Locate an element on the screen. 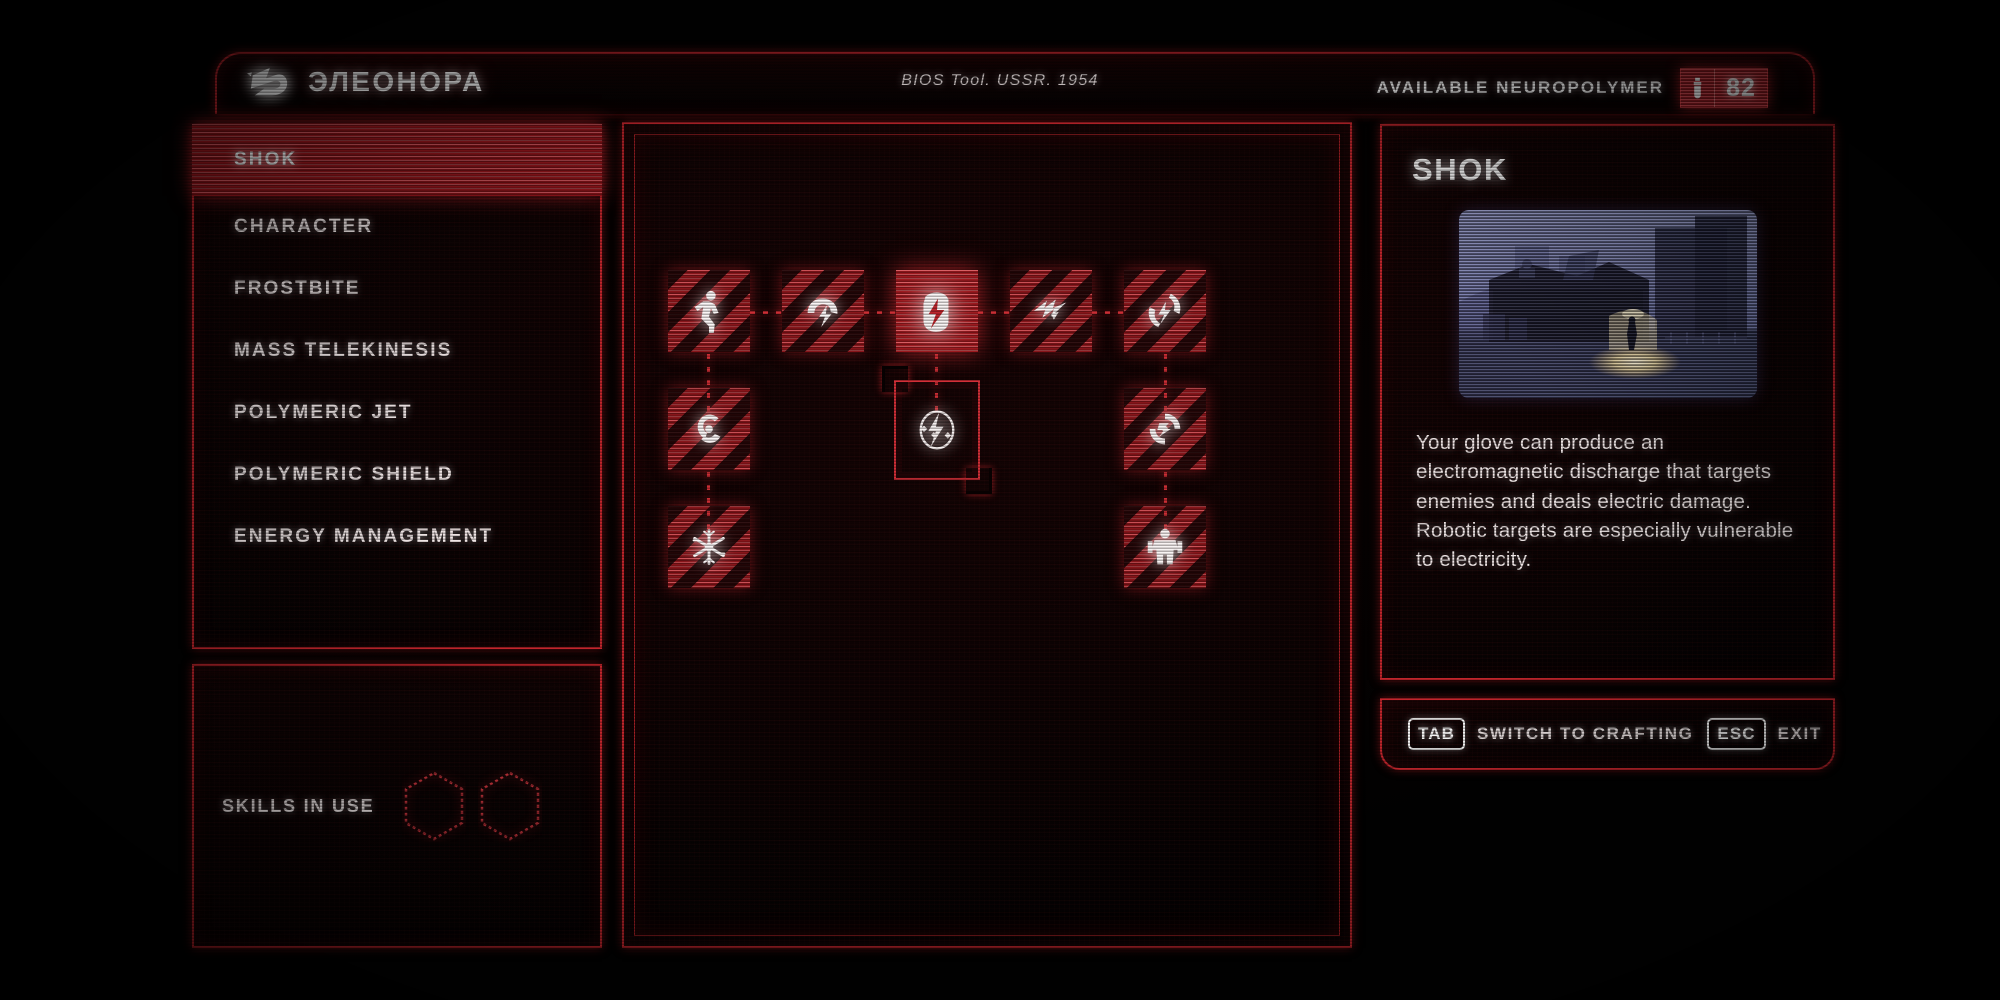  sidebar-item-polymeric-jet: POLYMERIC JET is located at coordinates (397, 413).